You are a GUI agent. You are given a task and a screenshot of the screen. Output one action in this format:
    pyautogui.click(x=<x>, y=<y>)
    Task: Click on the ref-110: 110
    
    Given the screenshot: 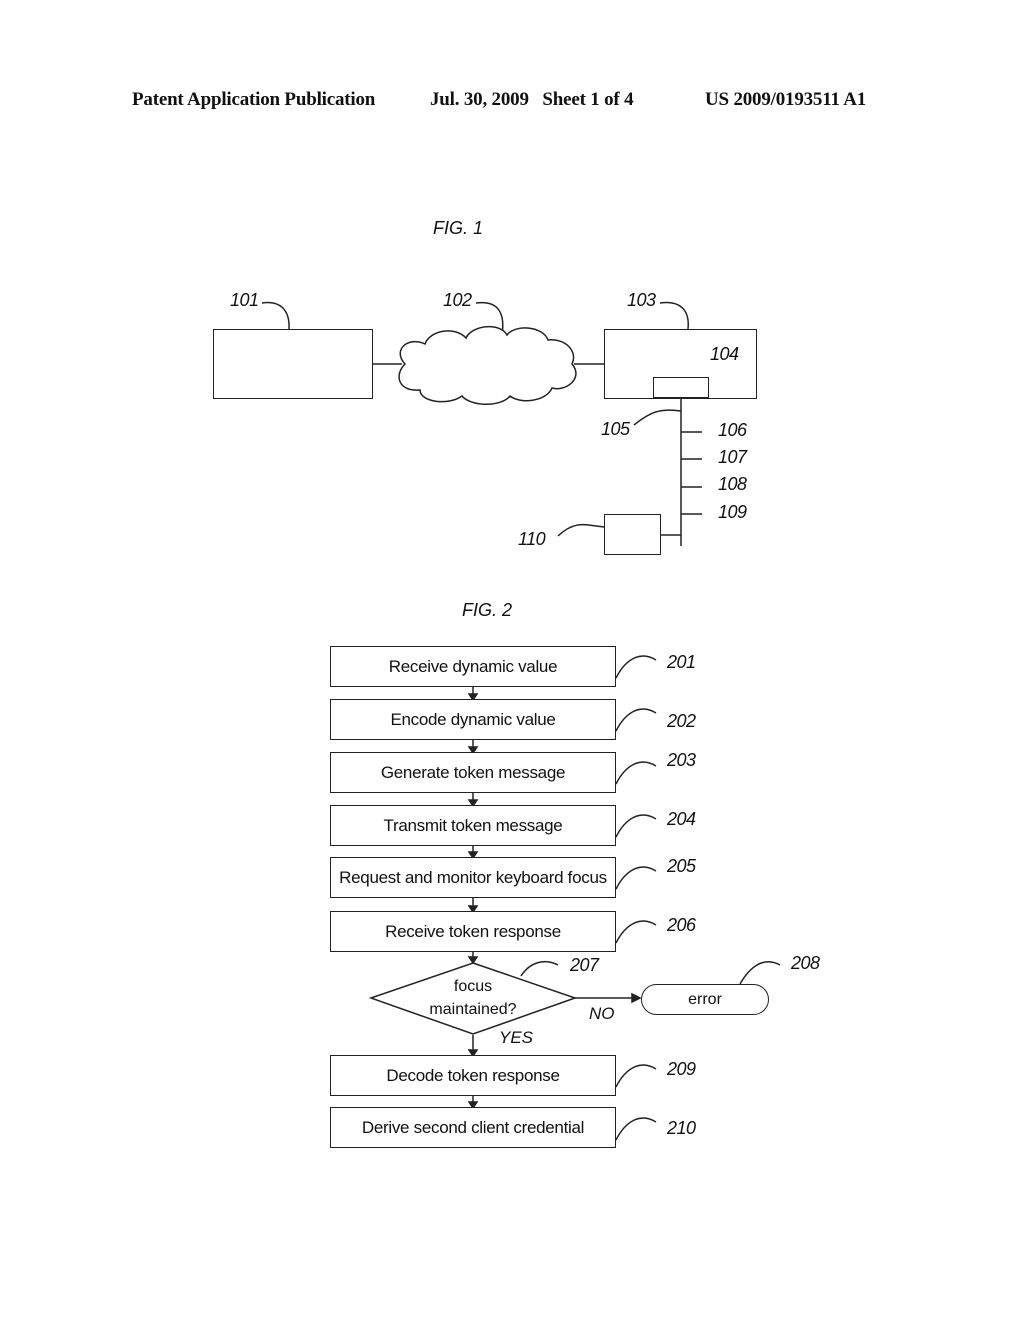 What is the action you would take?
    pyautogui.click(x=532, y=539)
    